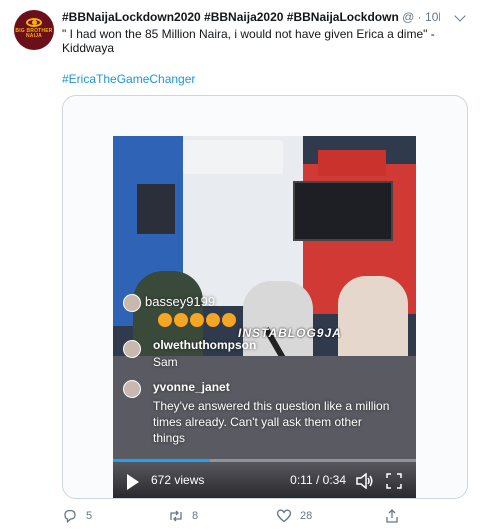 This screenshot has height=530, width=480. What do you see at coordinates (195, 516) in the screenshot?
I see `retweet-count: 8` at bounding box center [195, 516].